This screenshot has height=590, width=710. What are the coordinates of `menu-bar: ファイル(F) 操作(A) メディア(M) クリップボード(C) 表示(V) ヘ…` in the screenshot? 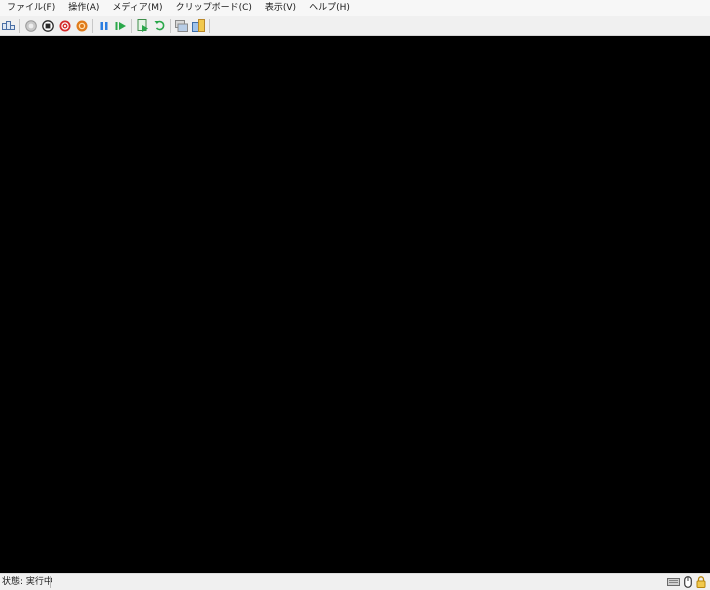 It's located at (355, 8).